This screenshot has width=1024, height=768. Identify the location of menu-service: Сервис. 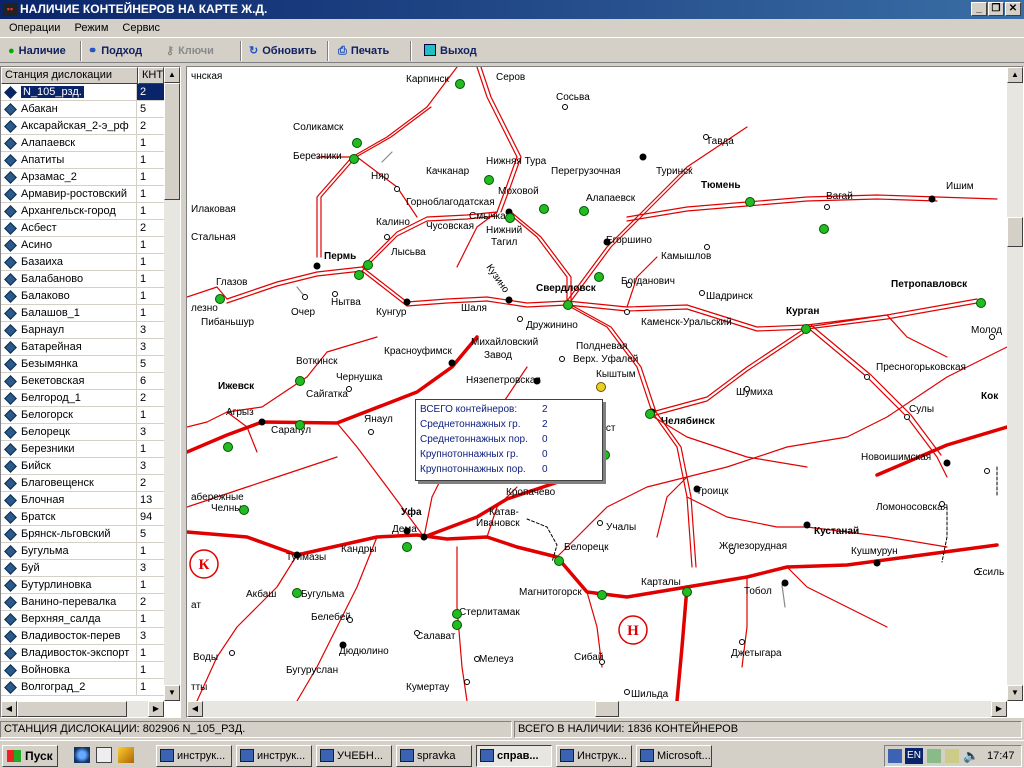
(141, 28).